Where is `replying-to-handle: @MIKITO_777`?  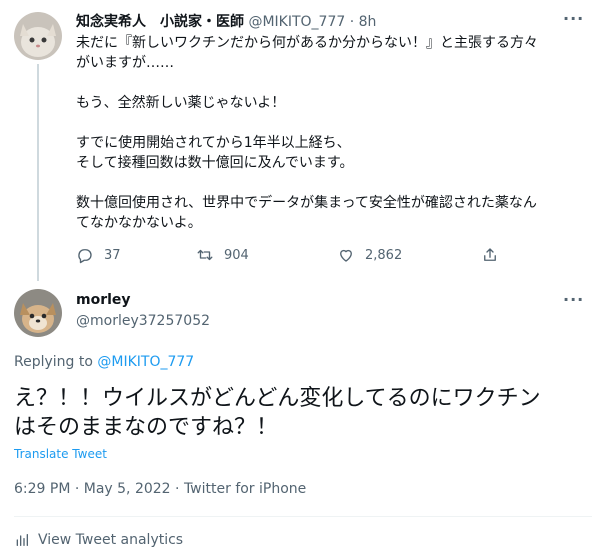 replying-to-handle: @MIKITO_777 is located at coordinates (145, 362).